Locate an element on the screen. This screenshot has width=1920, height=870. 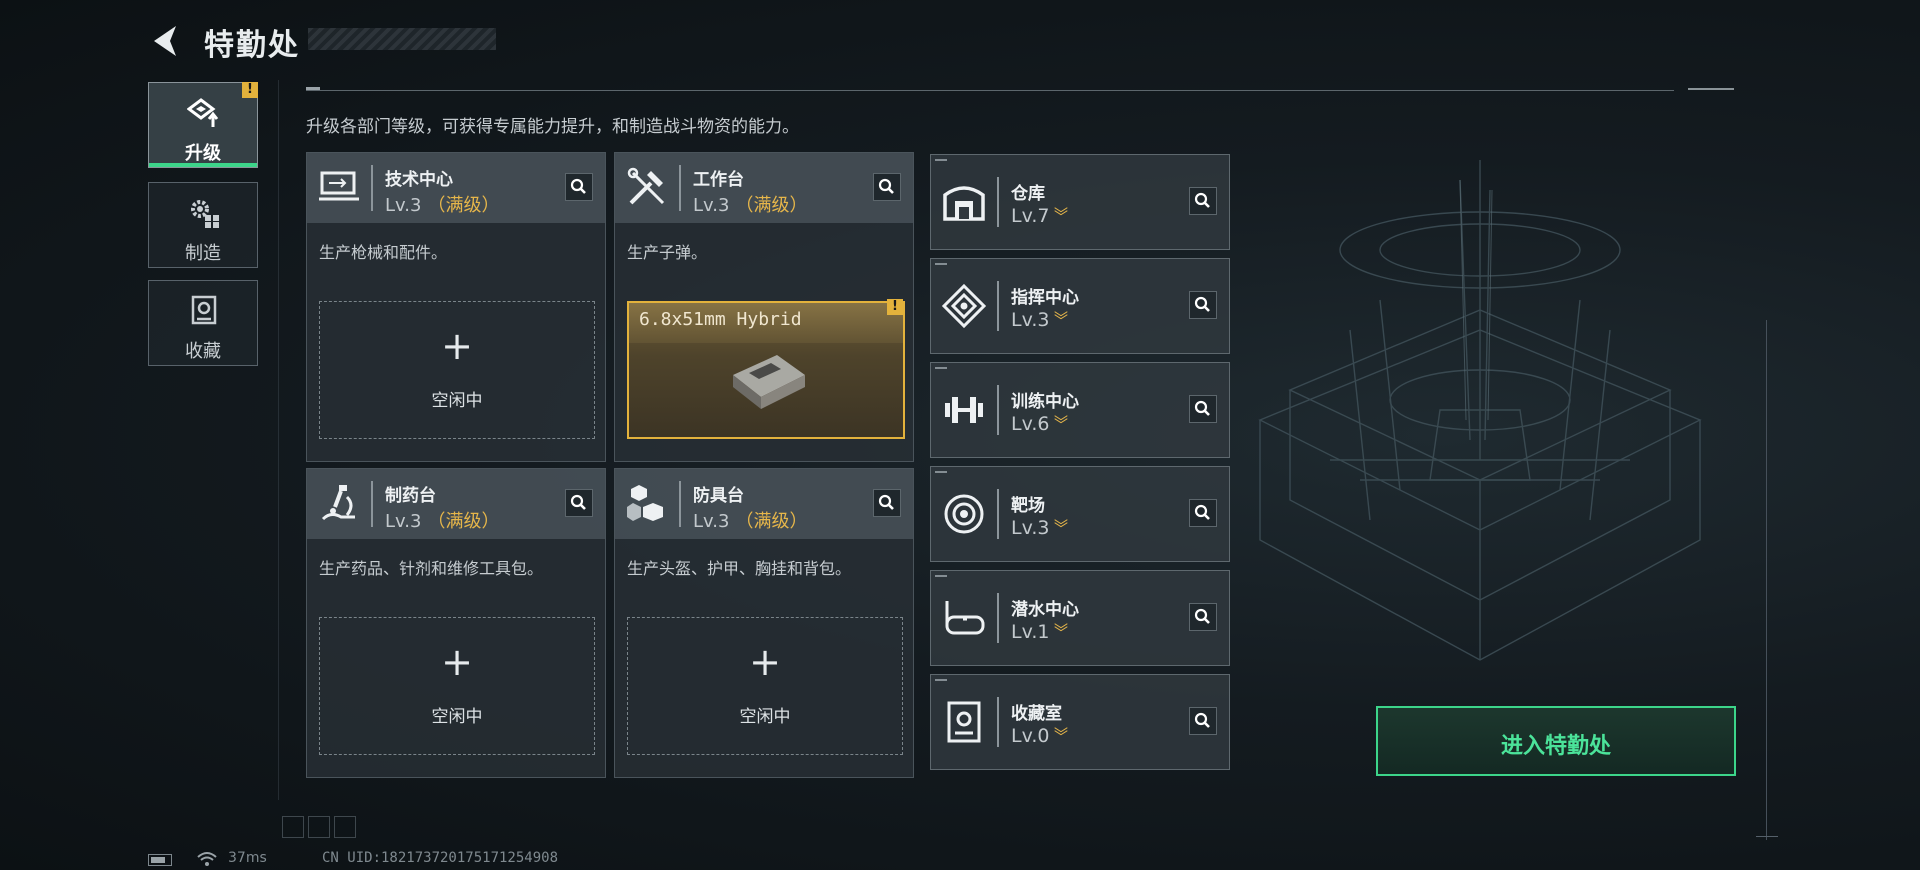
wifi-icon is located at coordinates (207, 859).